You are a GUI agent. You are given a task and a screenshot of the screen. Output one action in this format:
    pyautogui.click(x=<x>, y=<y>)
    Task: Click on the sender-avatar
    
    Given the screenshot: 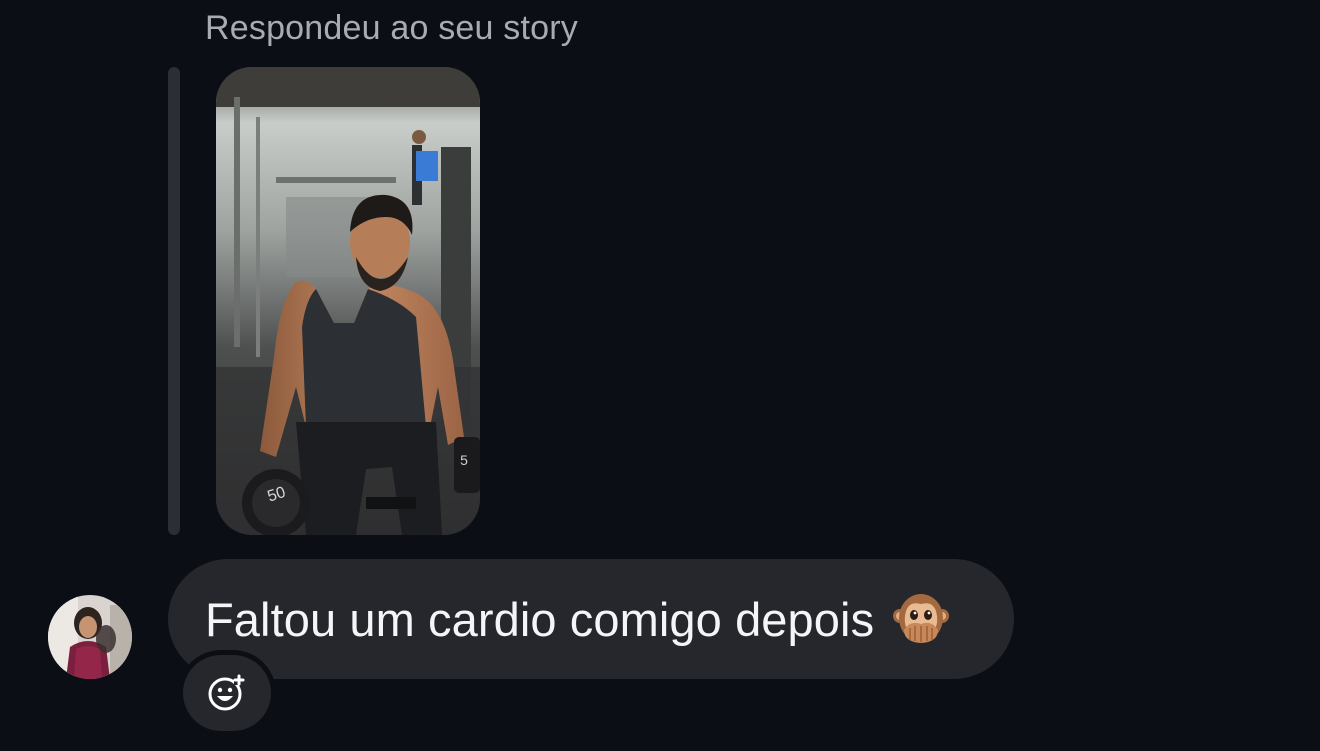 What is the action you would take?
    pyautogui.click(x=90, y=637)
    